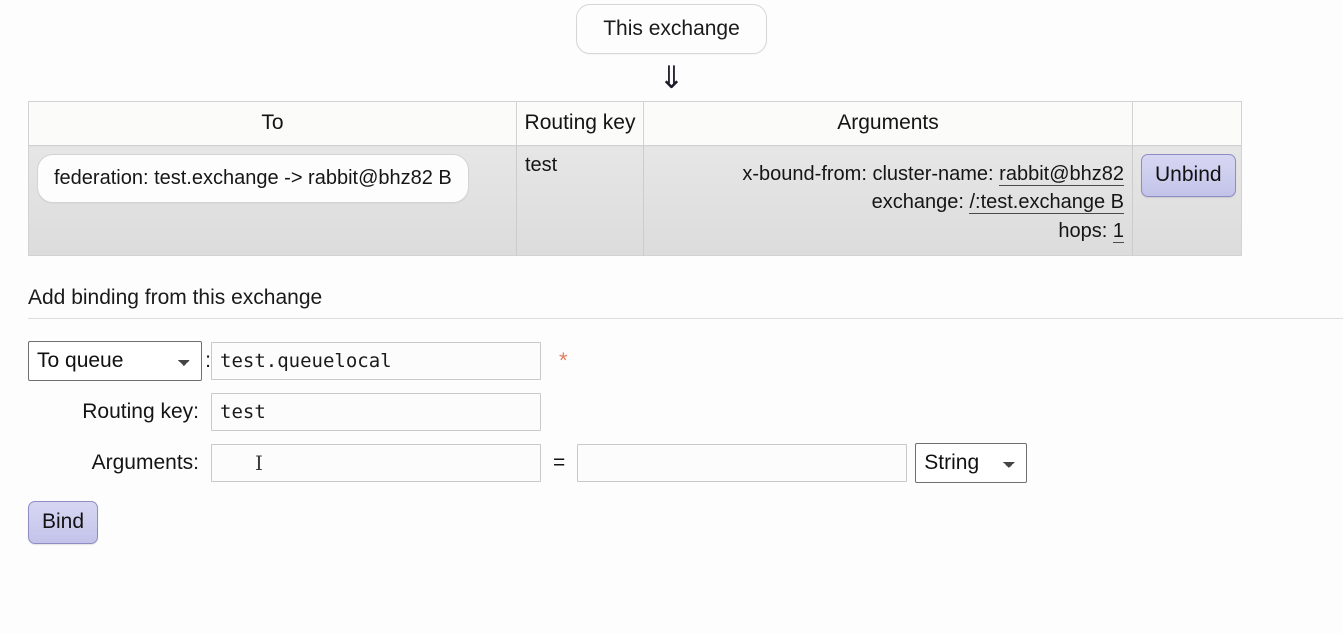 The width and height of the screenshot is (1343, 633). I want to click on table-header-row: To Routing key Arguments, so click(635, 123).